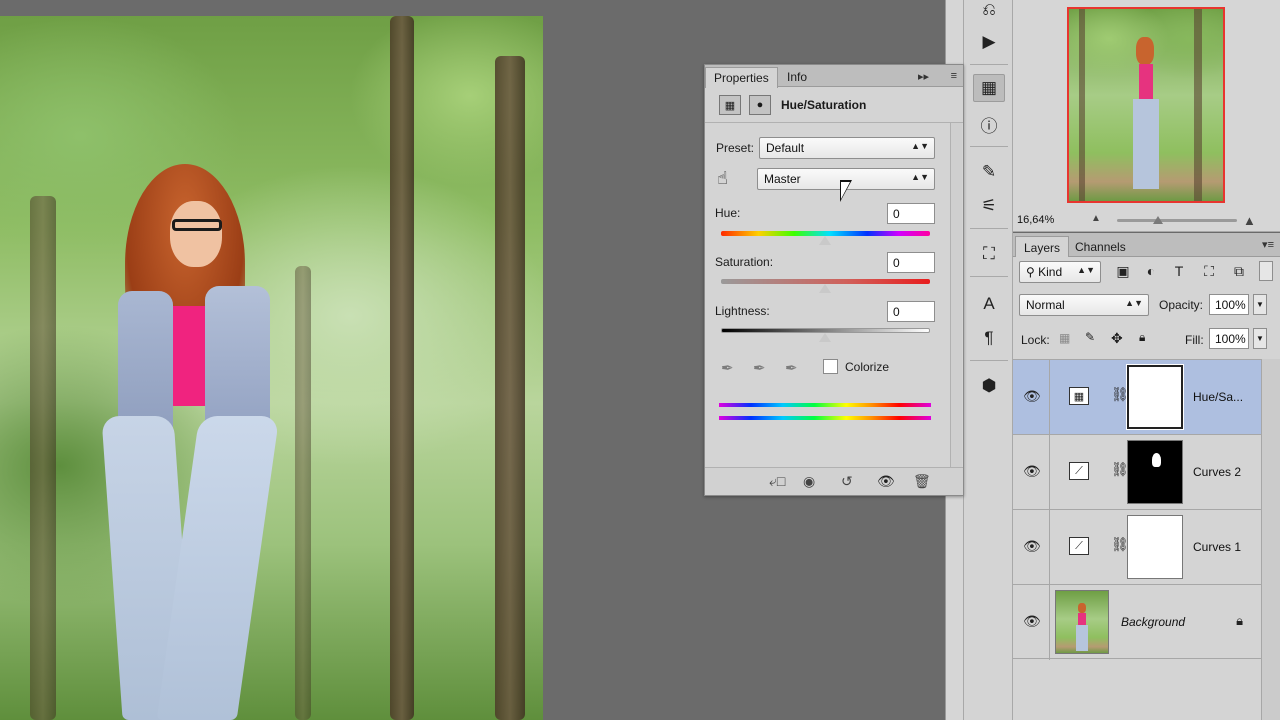 Image resolution: width=1280 pixels, height=720 pixels. I want to click on fill-dropdown: ▼, so click(1260, 338).